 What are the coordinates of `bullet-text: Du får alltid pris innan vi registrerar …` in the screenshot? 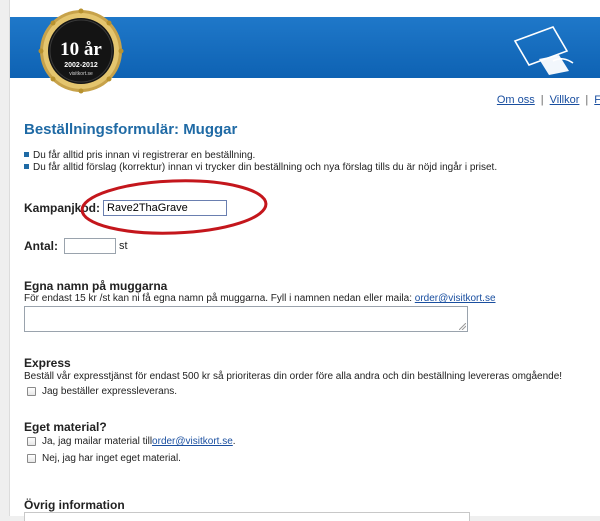 It's located at (144, 155).